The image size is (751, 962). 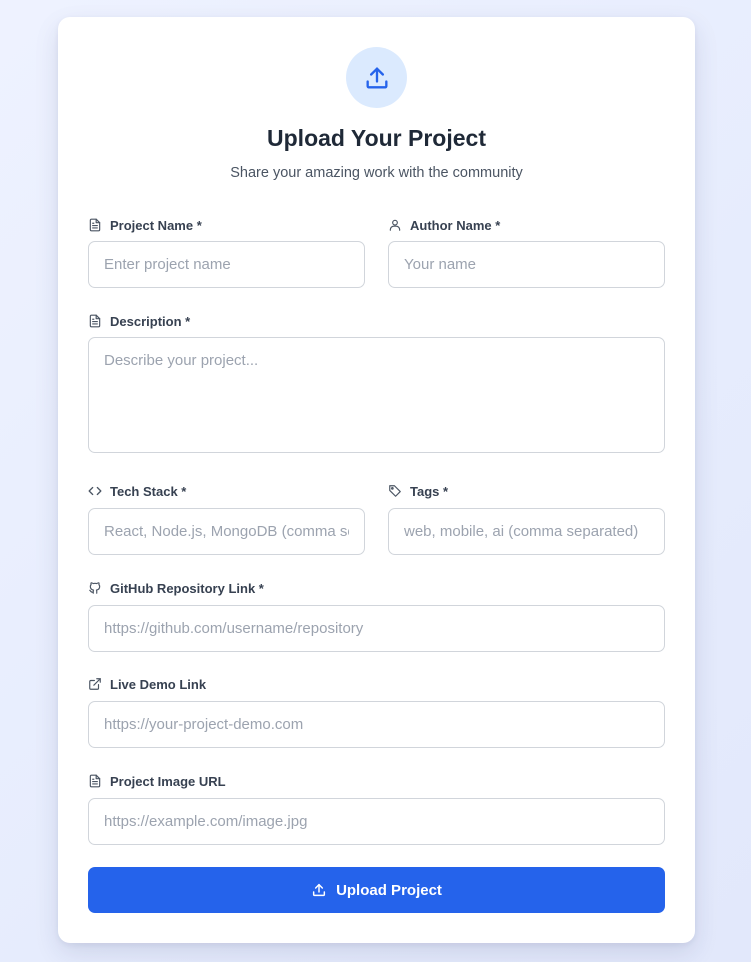 What do you see at coordinates (376, 821) in the screenshot?
I see `image-url-input` at bounding box center [376, 821].